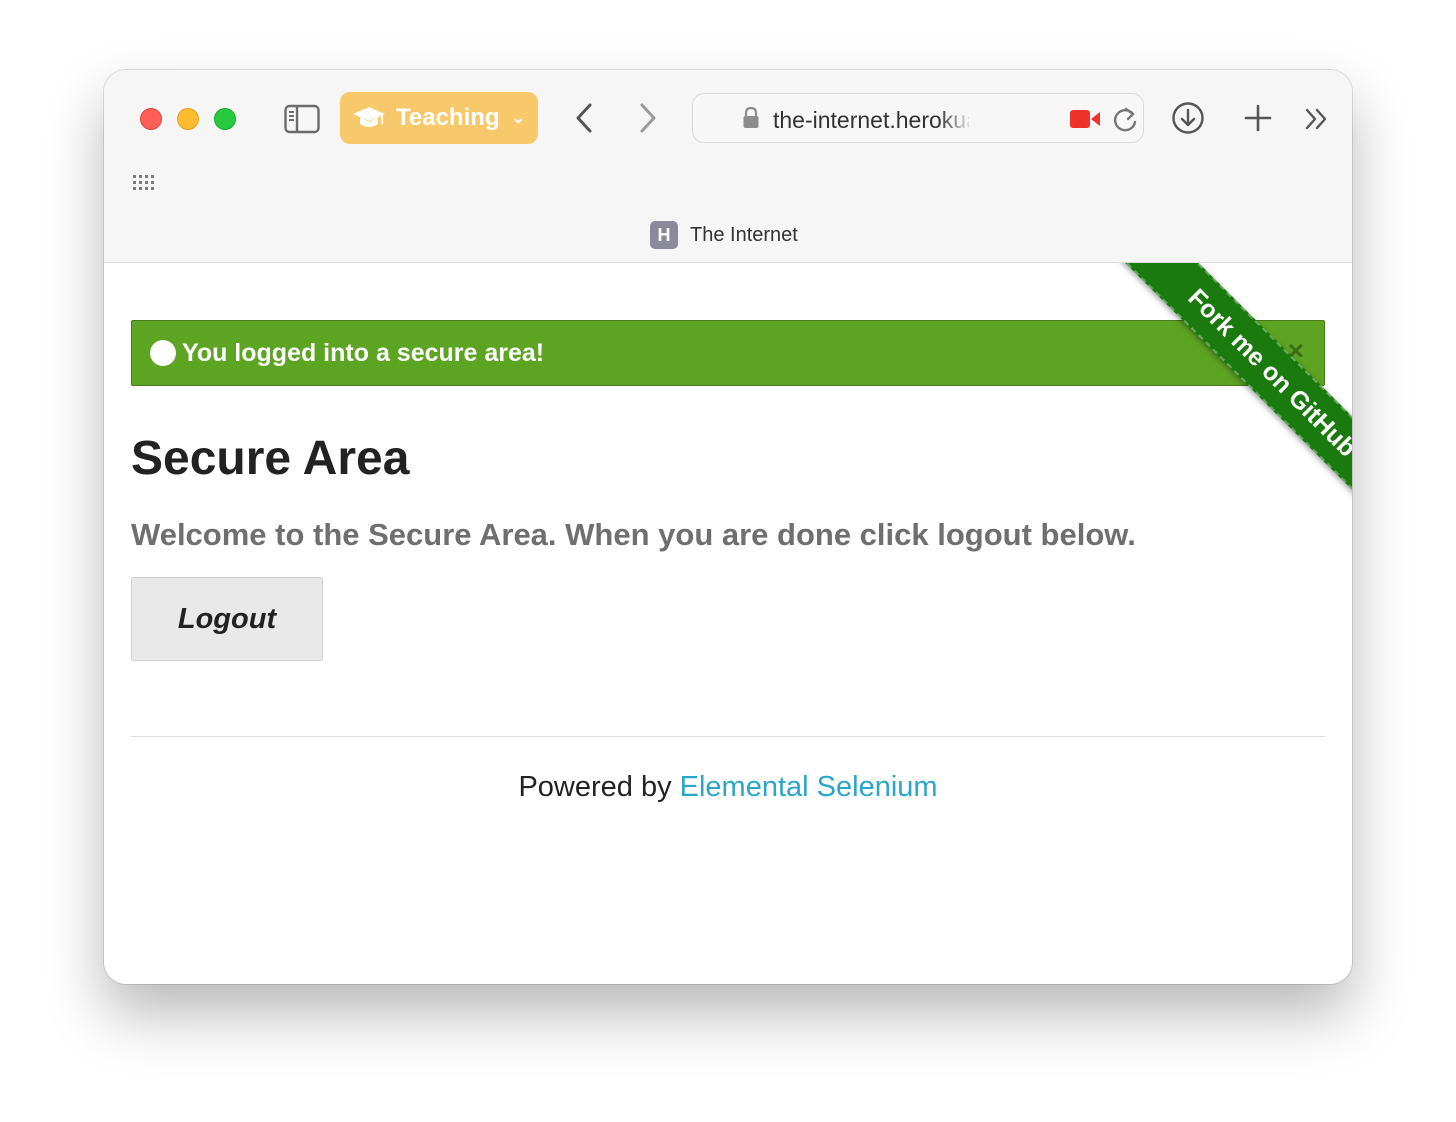  What do you see at coordinates (809, 787) in the screenshot?
I see `elemental-selenium-link: Elemental Selenium` at bounding box center [809, 787].